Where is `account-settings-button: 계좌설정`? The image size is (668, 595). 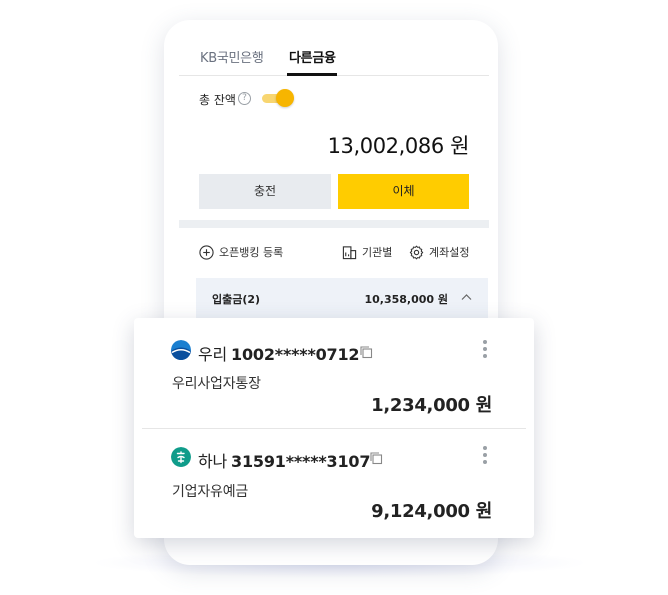 account-settings-button: 계좌설정 is located at coordinates (439, 252).